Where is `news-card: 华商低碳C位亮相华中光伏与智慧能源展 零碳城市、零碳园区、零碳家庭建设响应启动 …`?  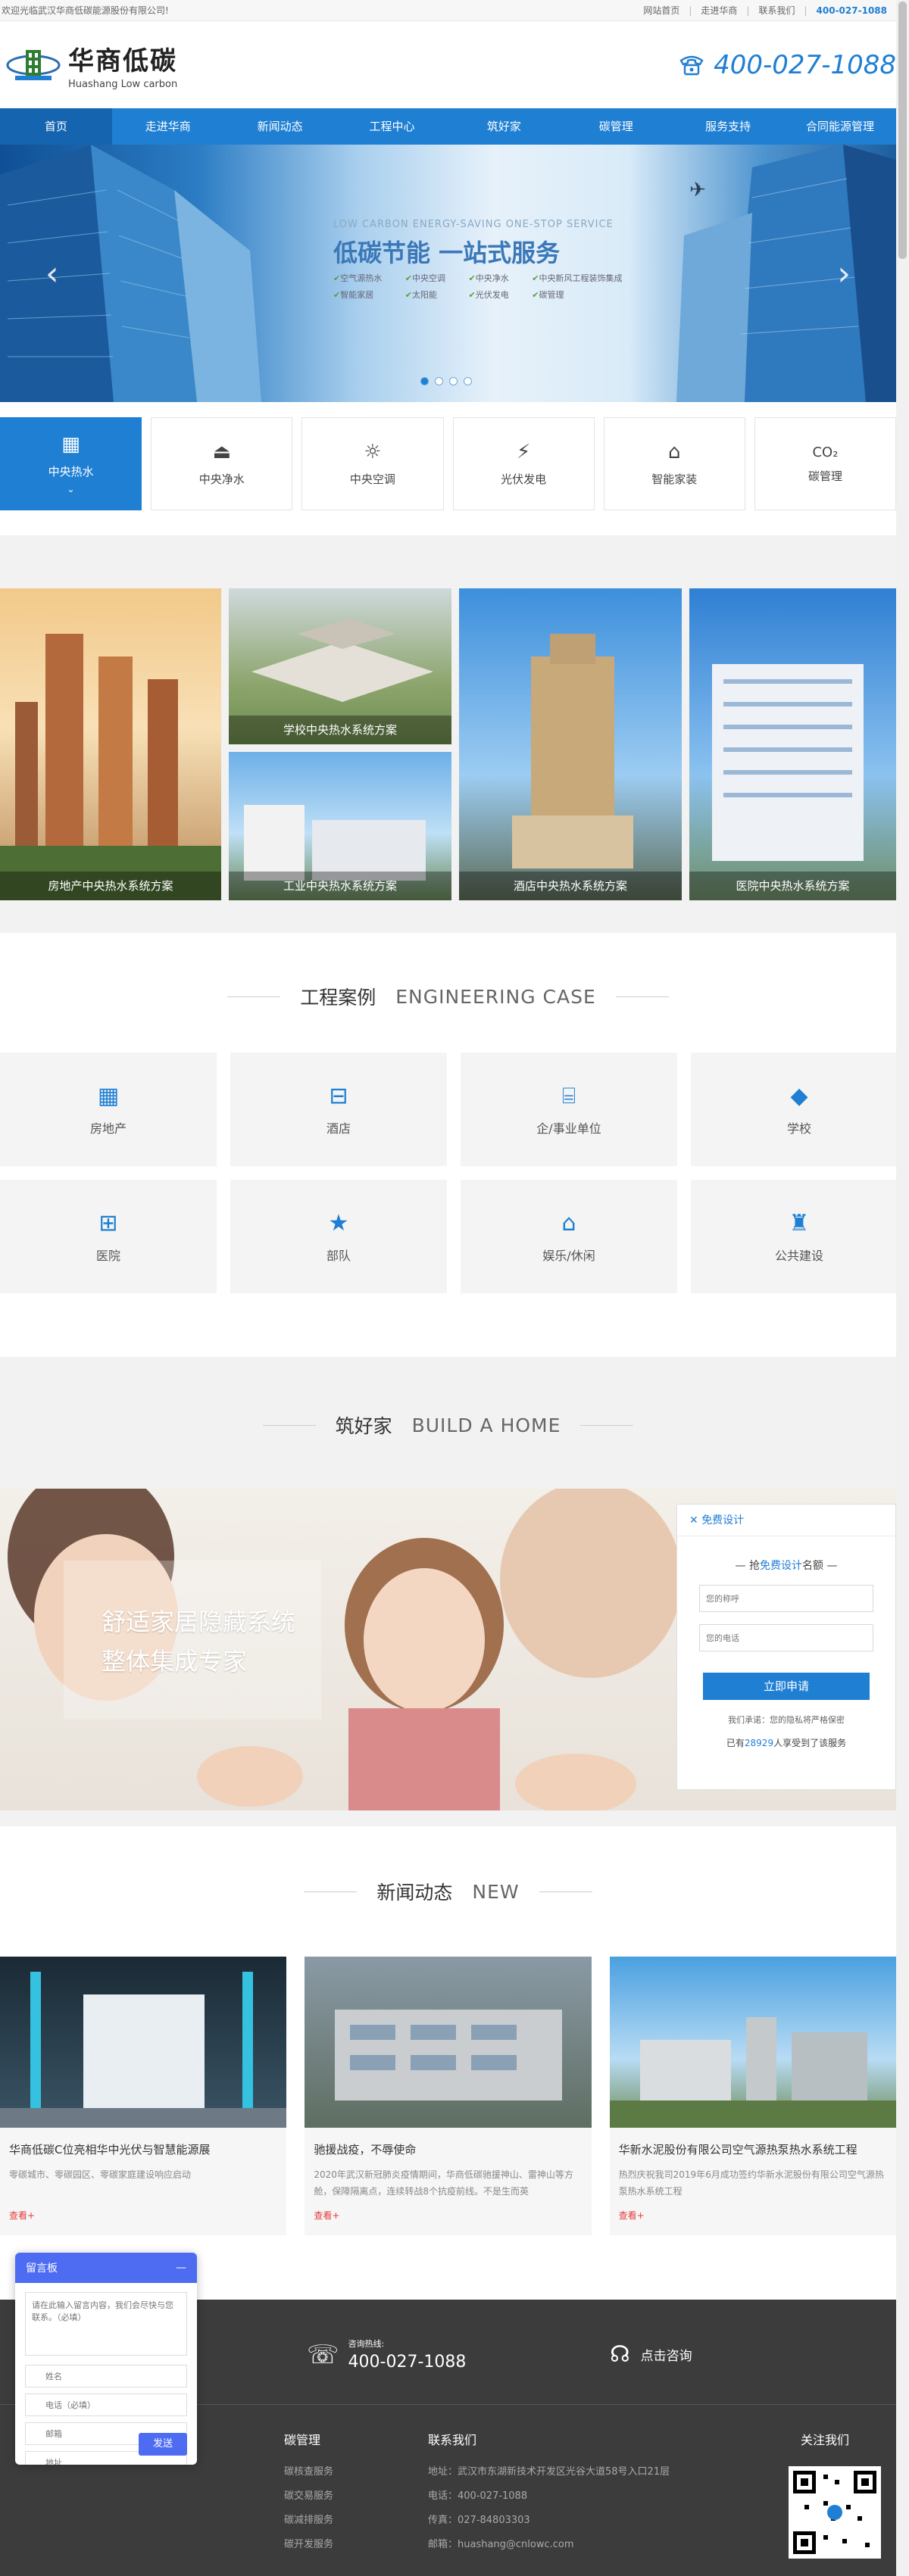
news-card: 华商低碳C位亮相华中光伏与智慧能源展 零碳城市、零碳园区、零碳家庭建设响应启动 … is located at coordinates (143, 2096).